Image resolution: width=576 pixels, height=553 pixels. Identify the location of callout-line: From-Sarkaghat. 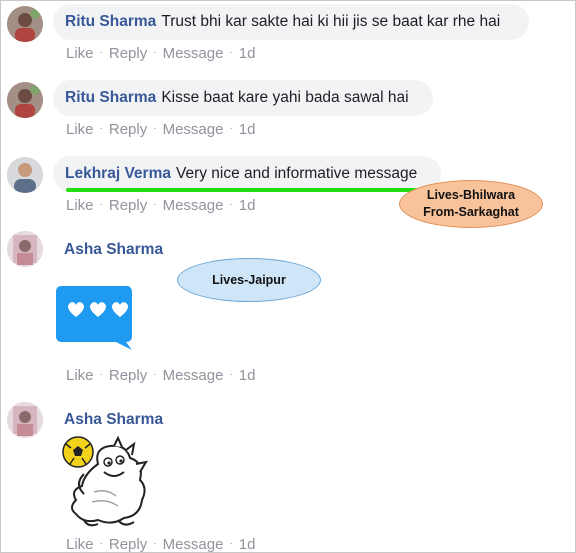
(471, 212).